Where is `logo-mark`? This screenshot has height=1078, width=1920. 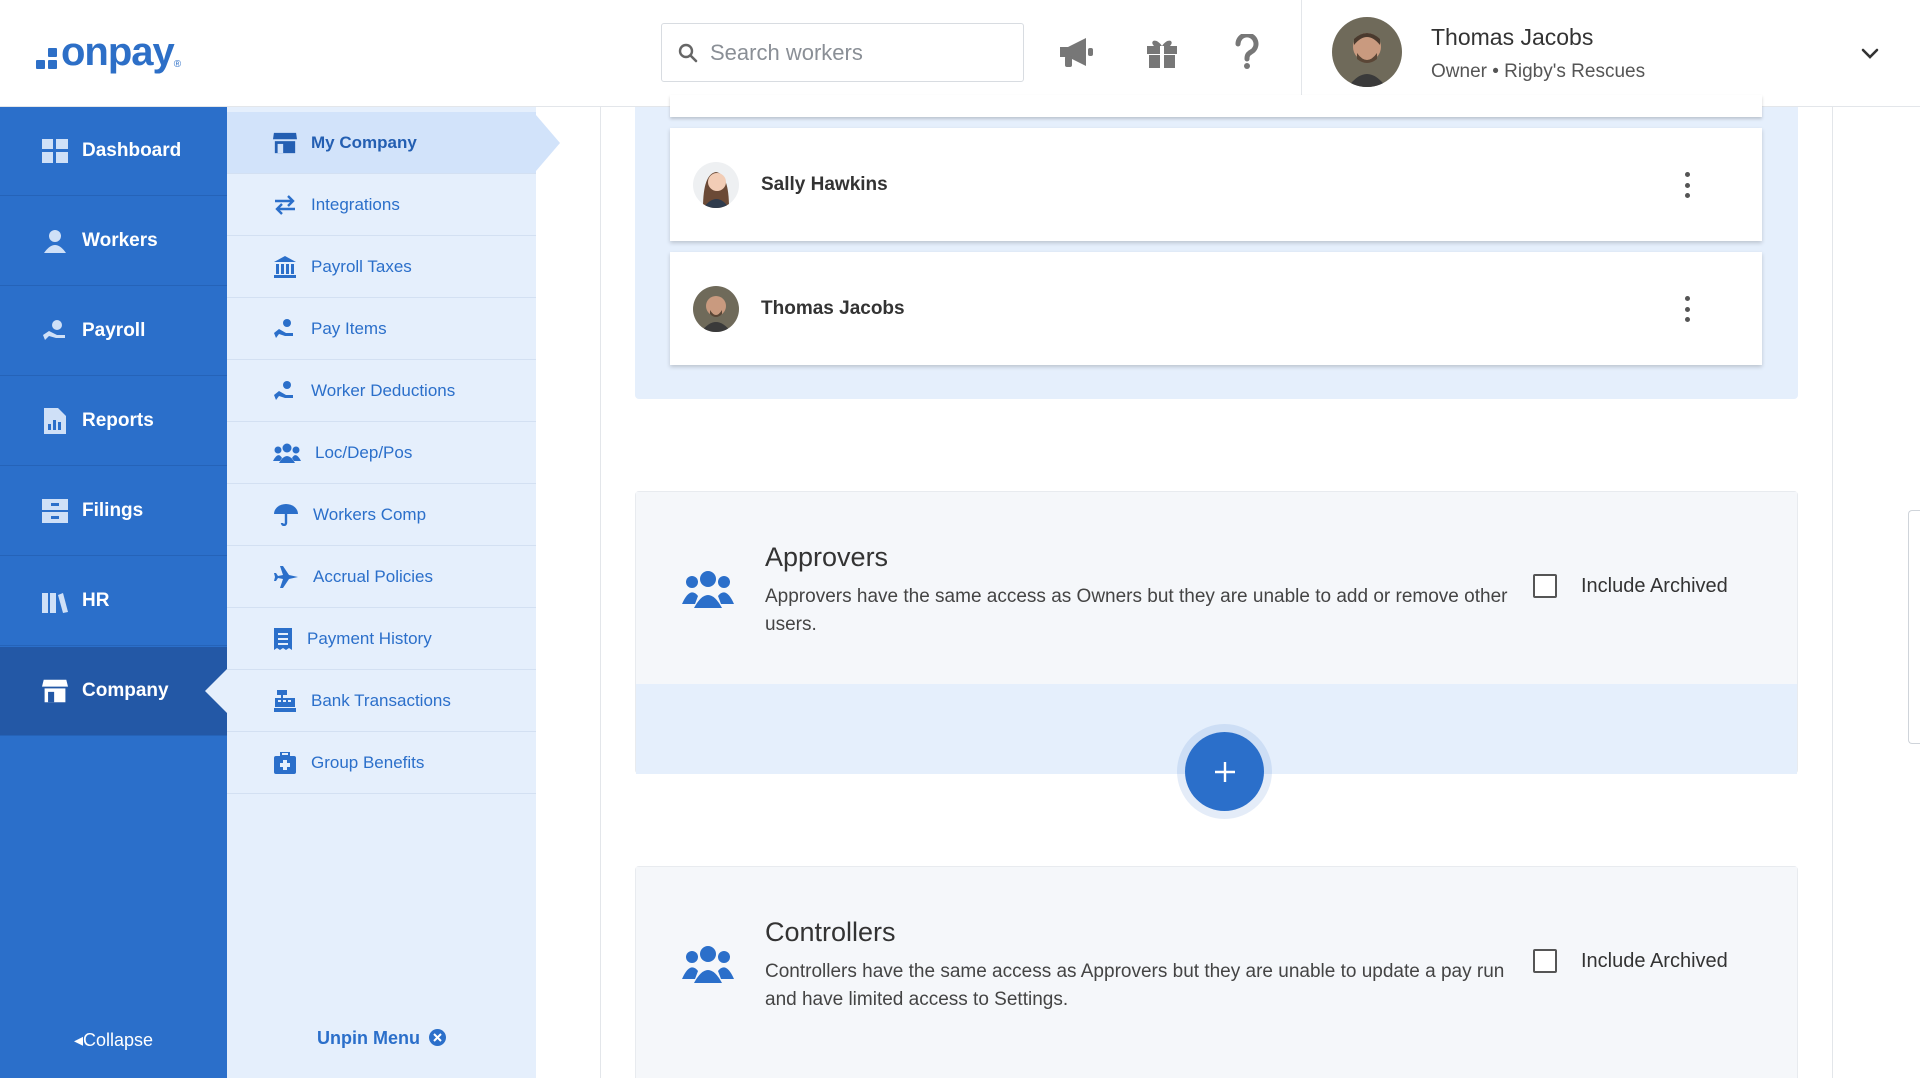
logo-mark is located at coordinates (46, 58).